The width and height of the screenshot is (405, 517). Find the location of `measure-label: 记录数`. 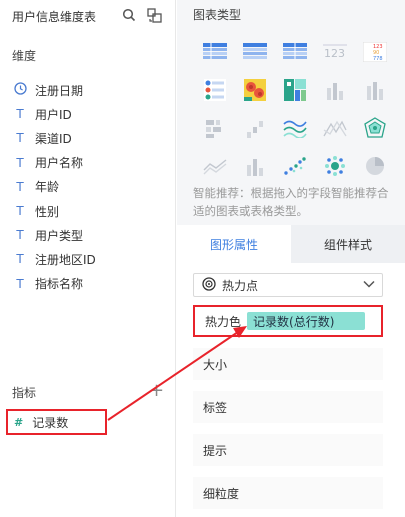

measure-label: 记录数 is located at coordinates (50, 422).